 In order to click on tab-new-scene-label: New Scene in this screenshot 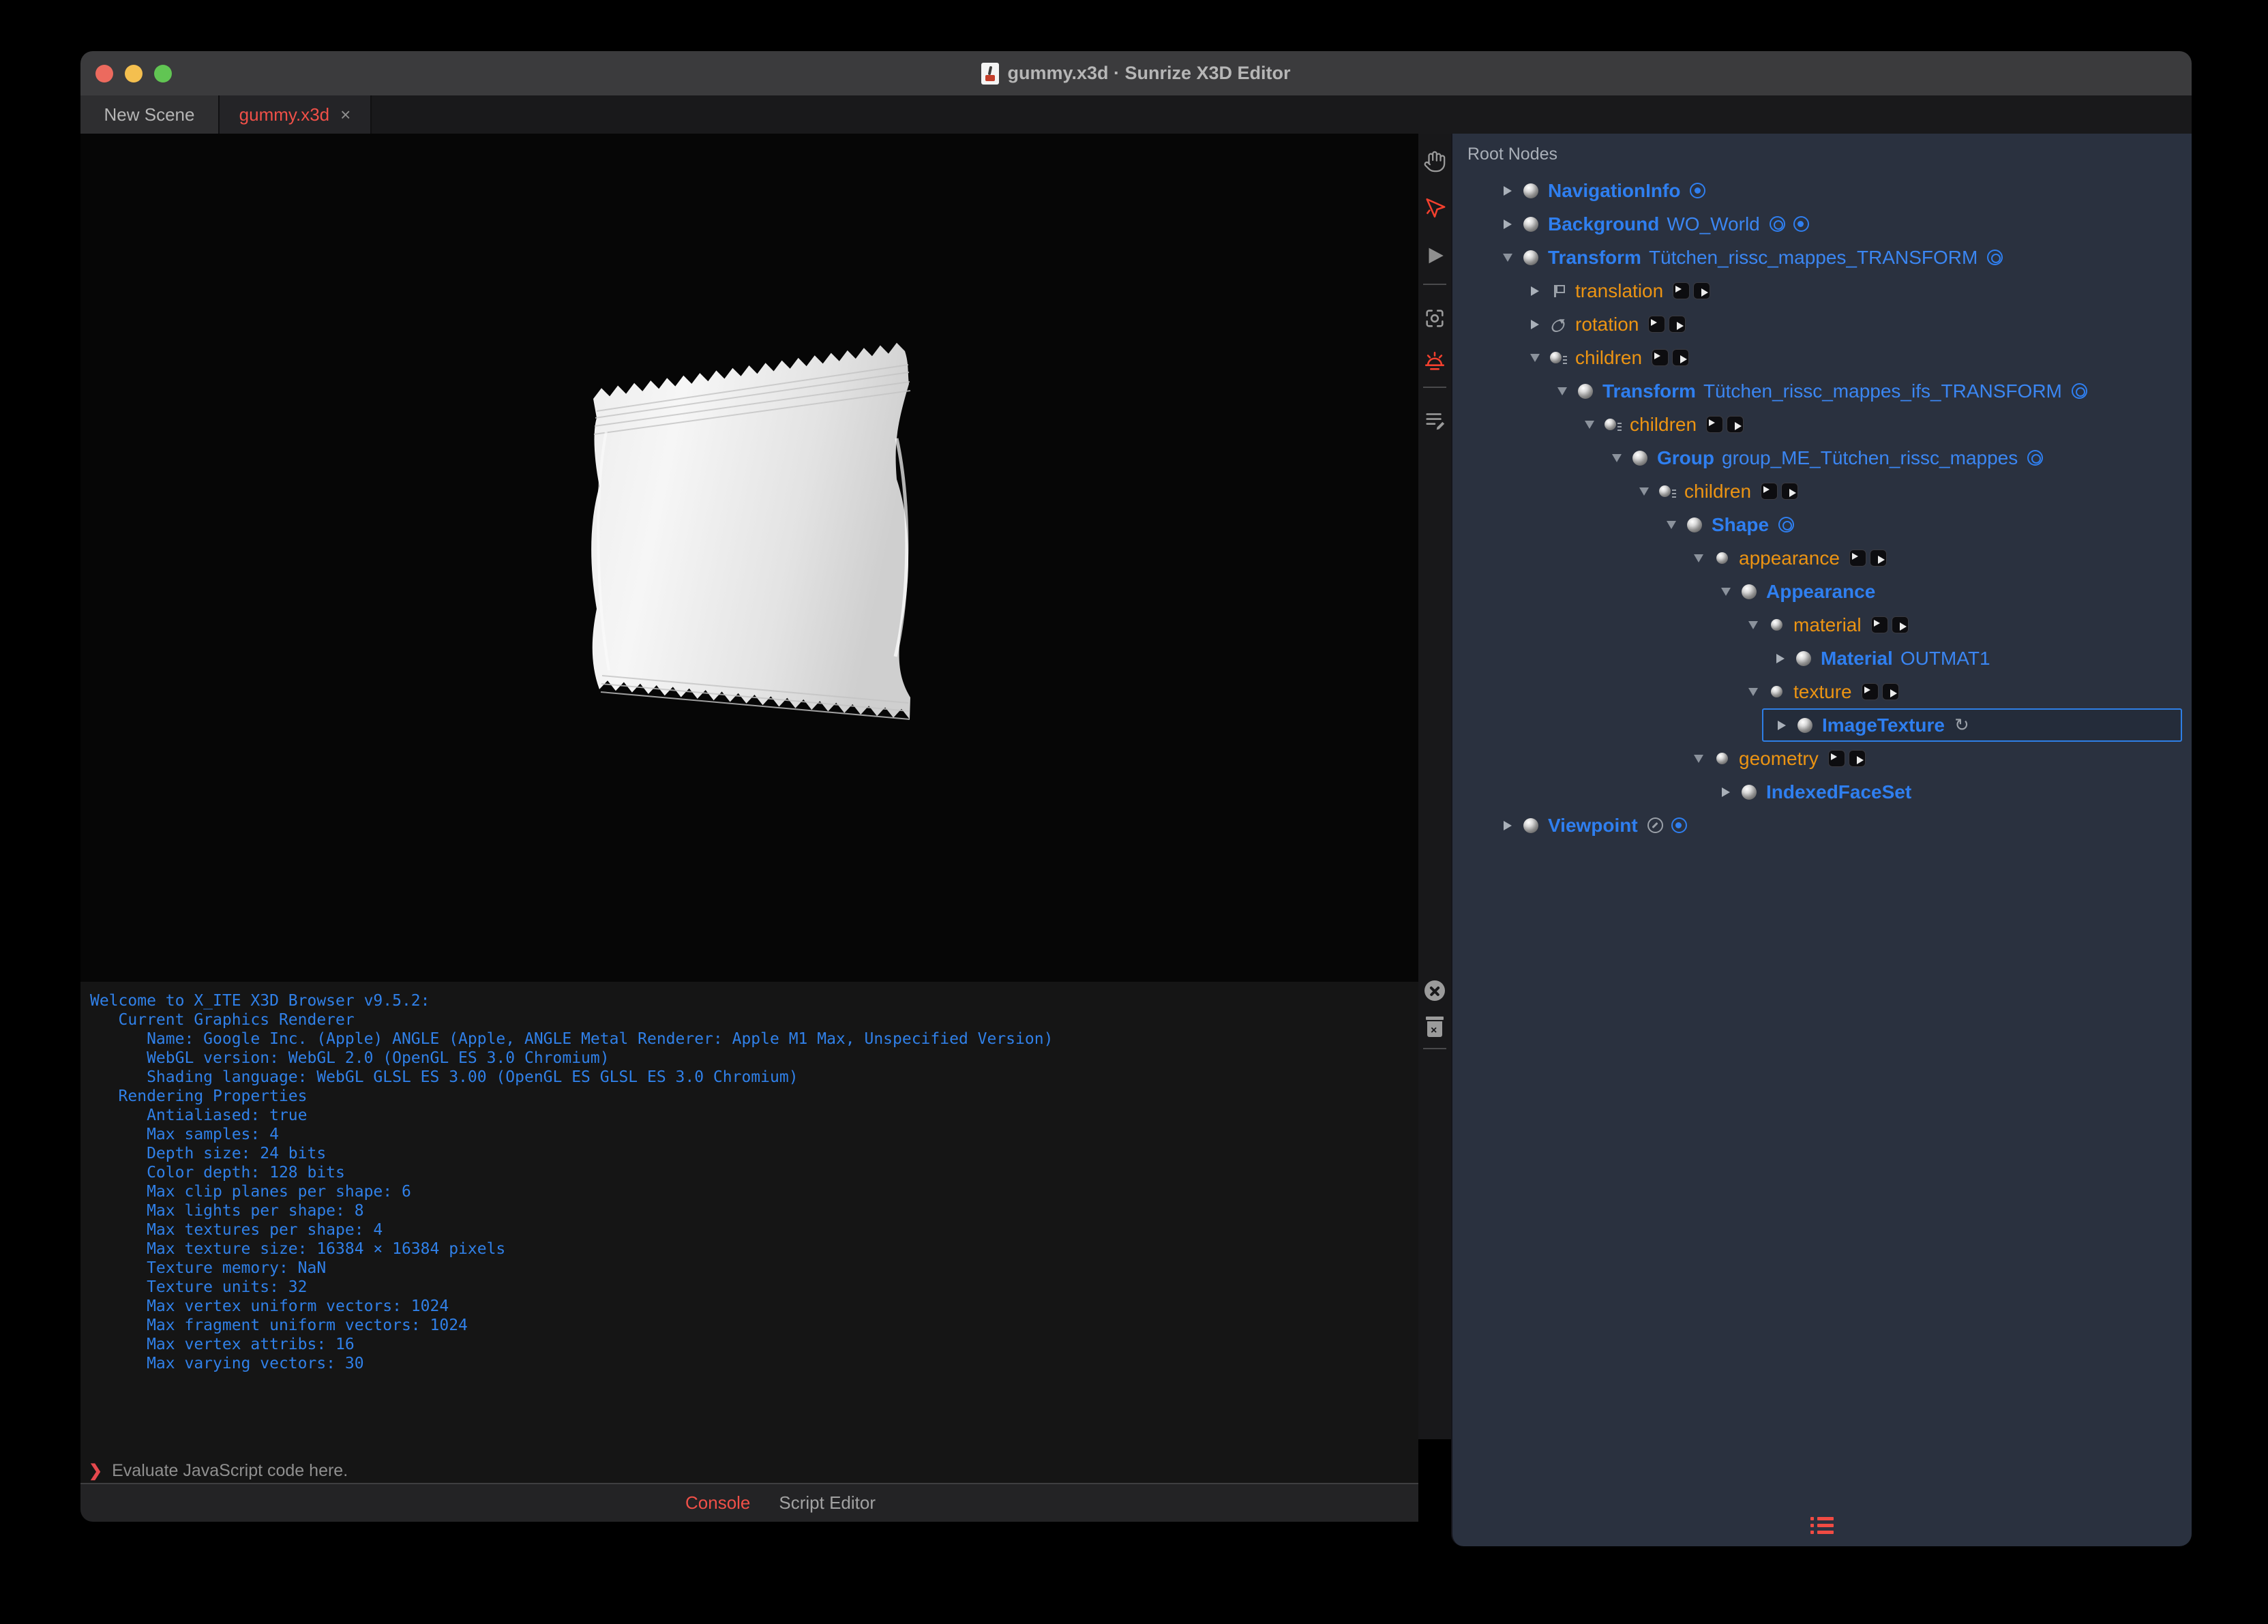, I will do `click(149, 114)`.